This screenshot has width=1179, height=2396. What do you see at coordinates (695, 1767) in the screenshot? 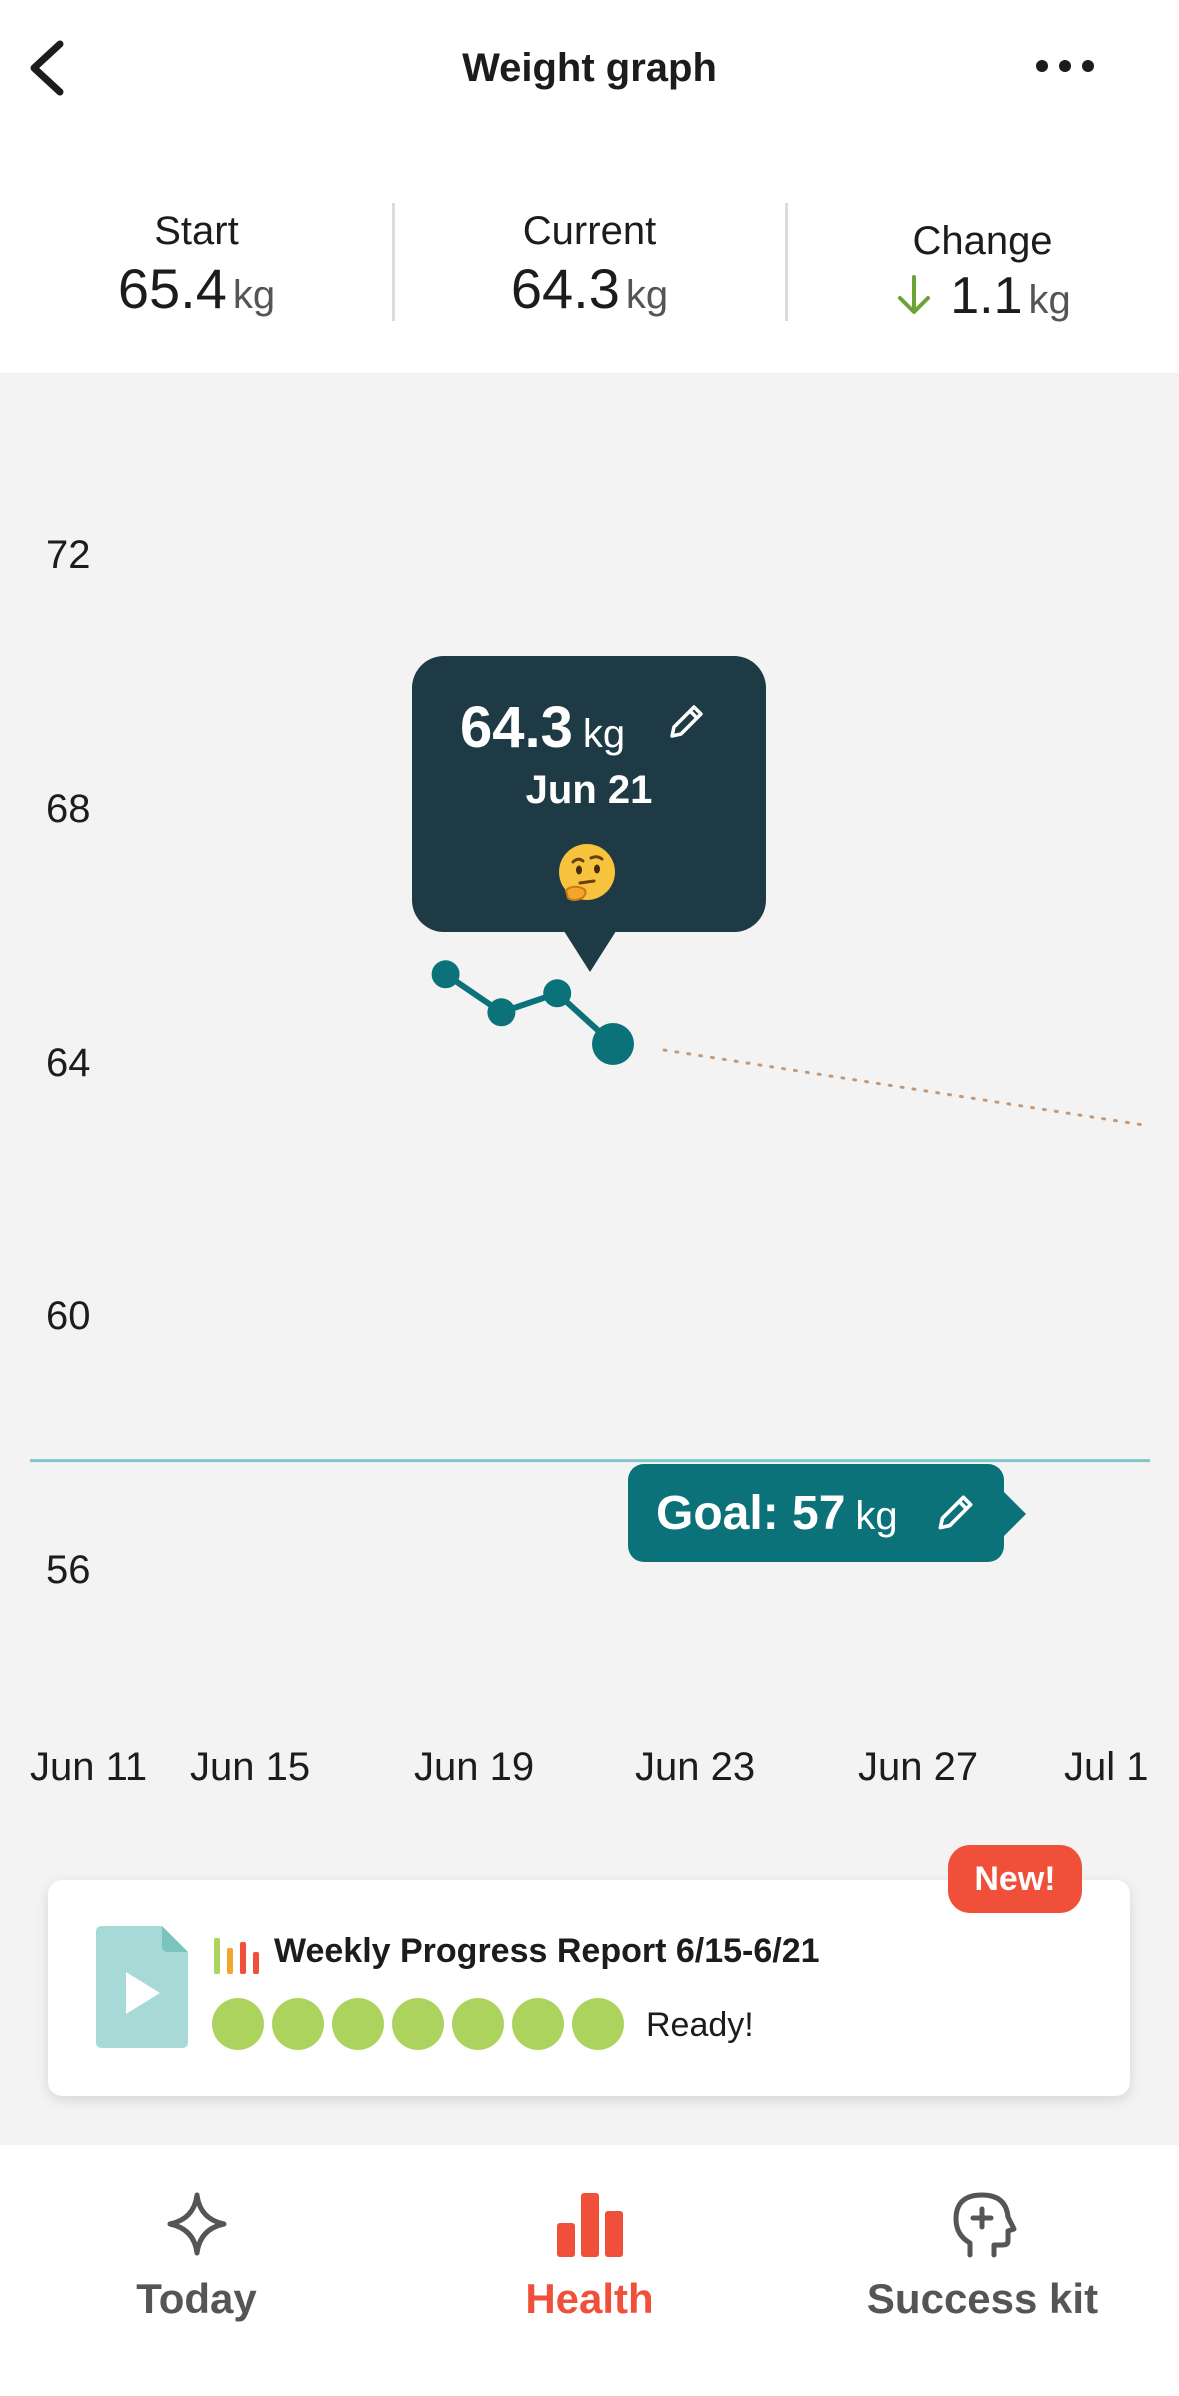
I see `x-tick-label: Jun 23` at bounding box center [695, 1767].